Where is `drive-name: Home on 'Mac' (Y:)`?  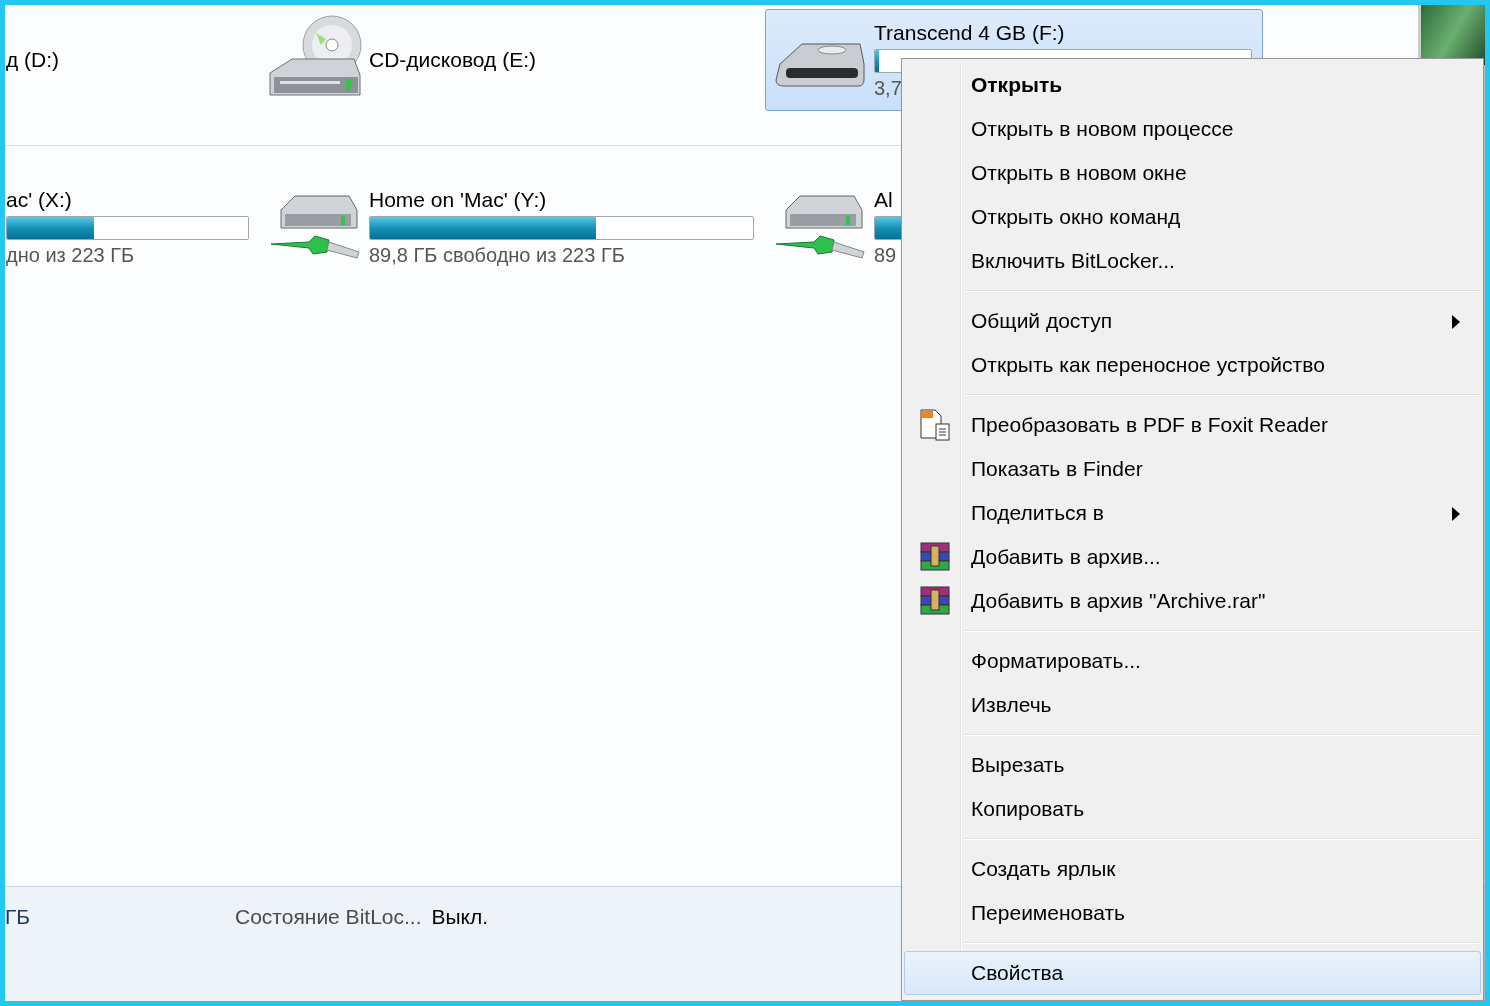
drive-name: Home on 'Mac' (Y:) is located at coordinates (458, 199).